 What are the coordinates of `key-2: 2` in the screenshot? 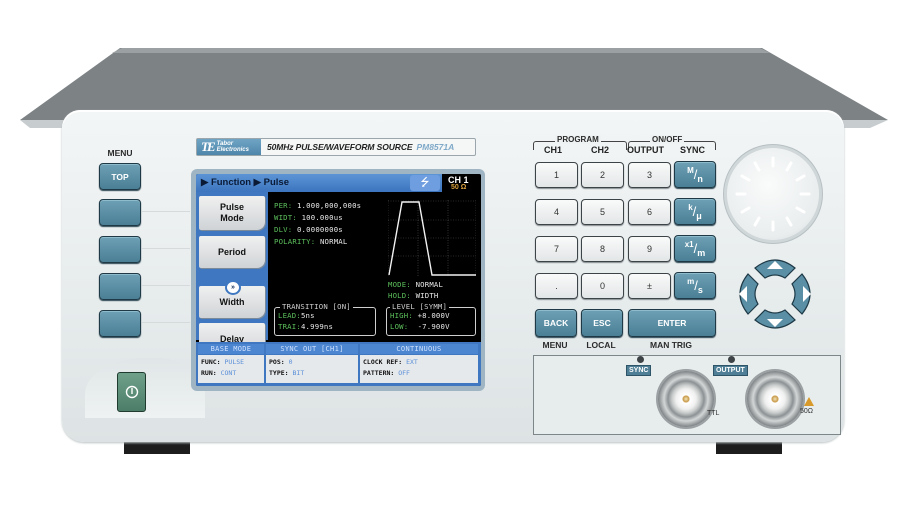 It's located at (602, 175).